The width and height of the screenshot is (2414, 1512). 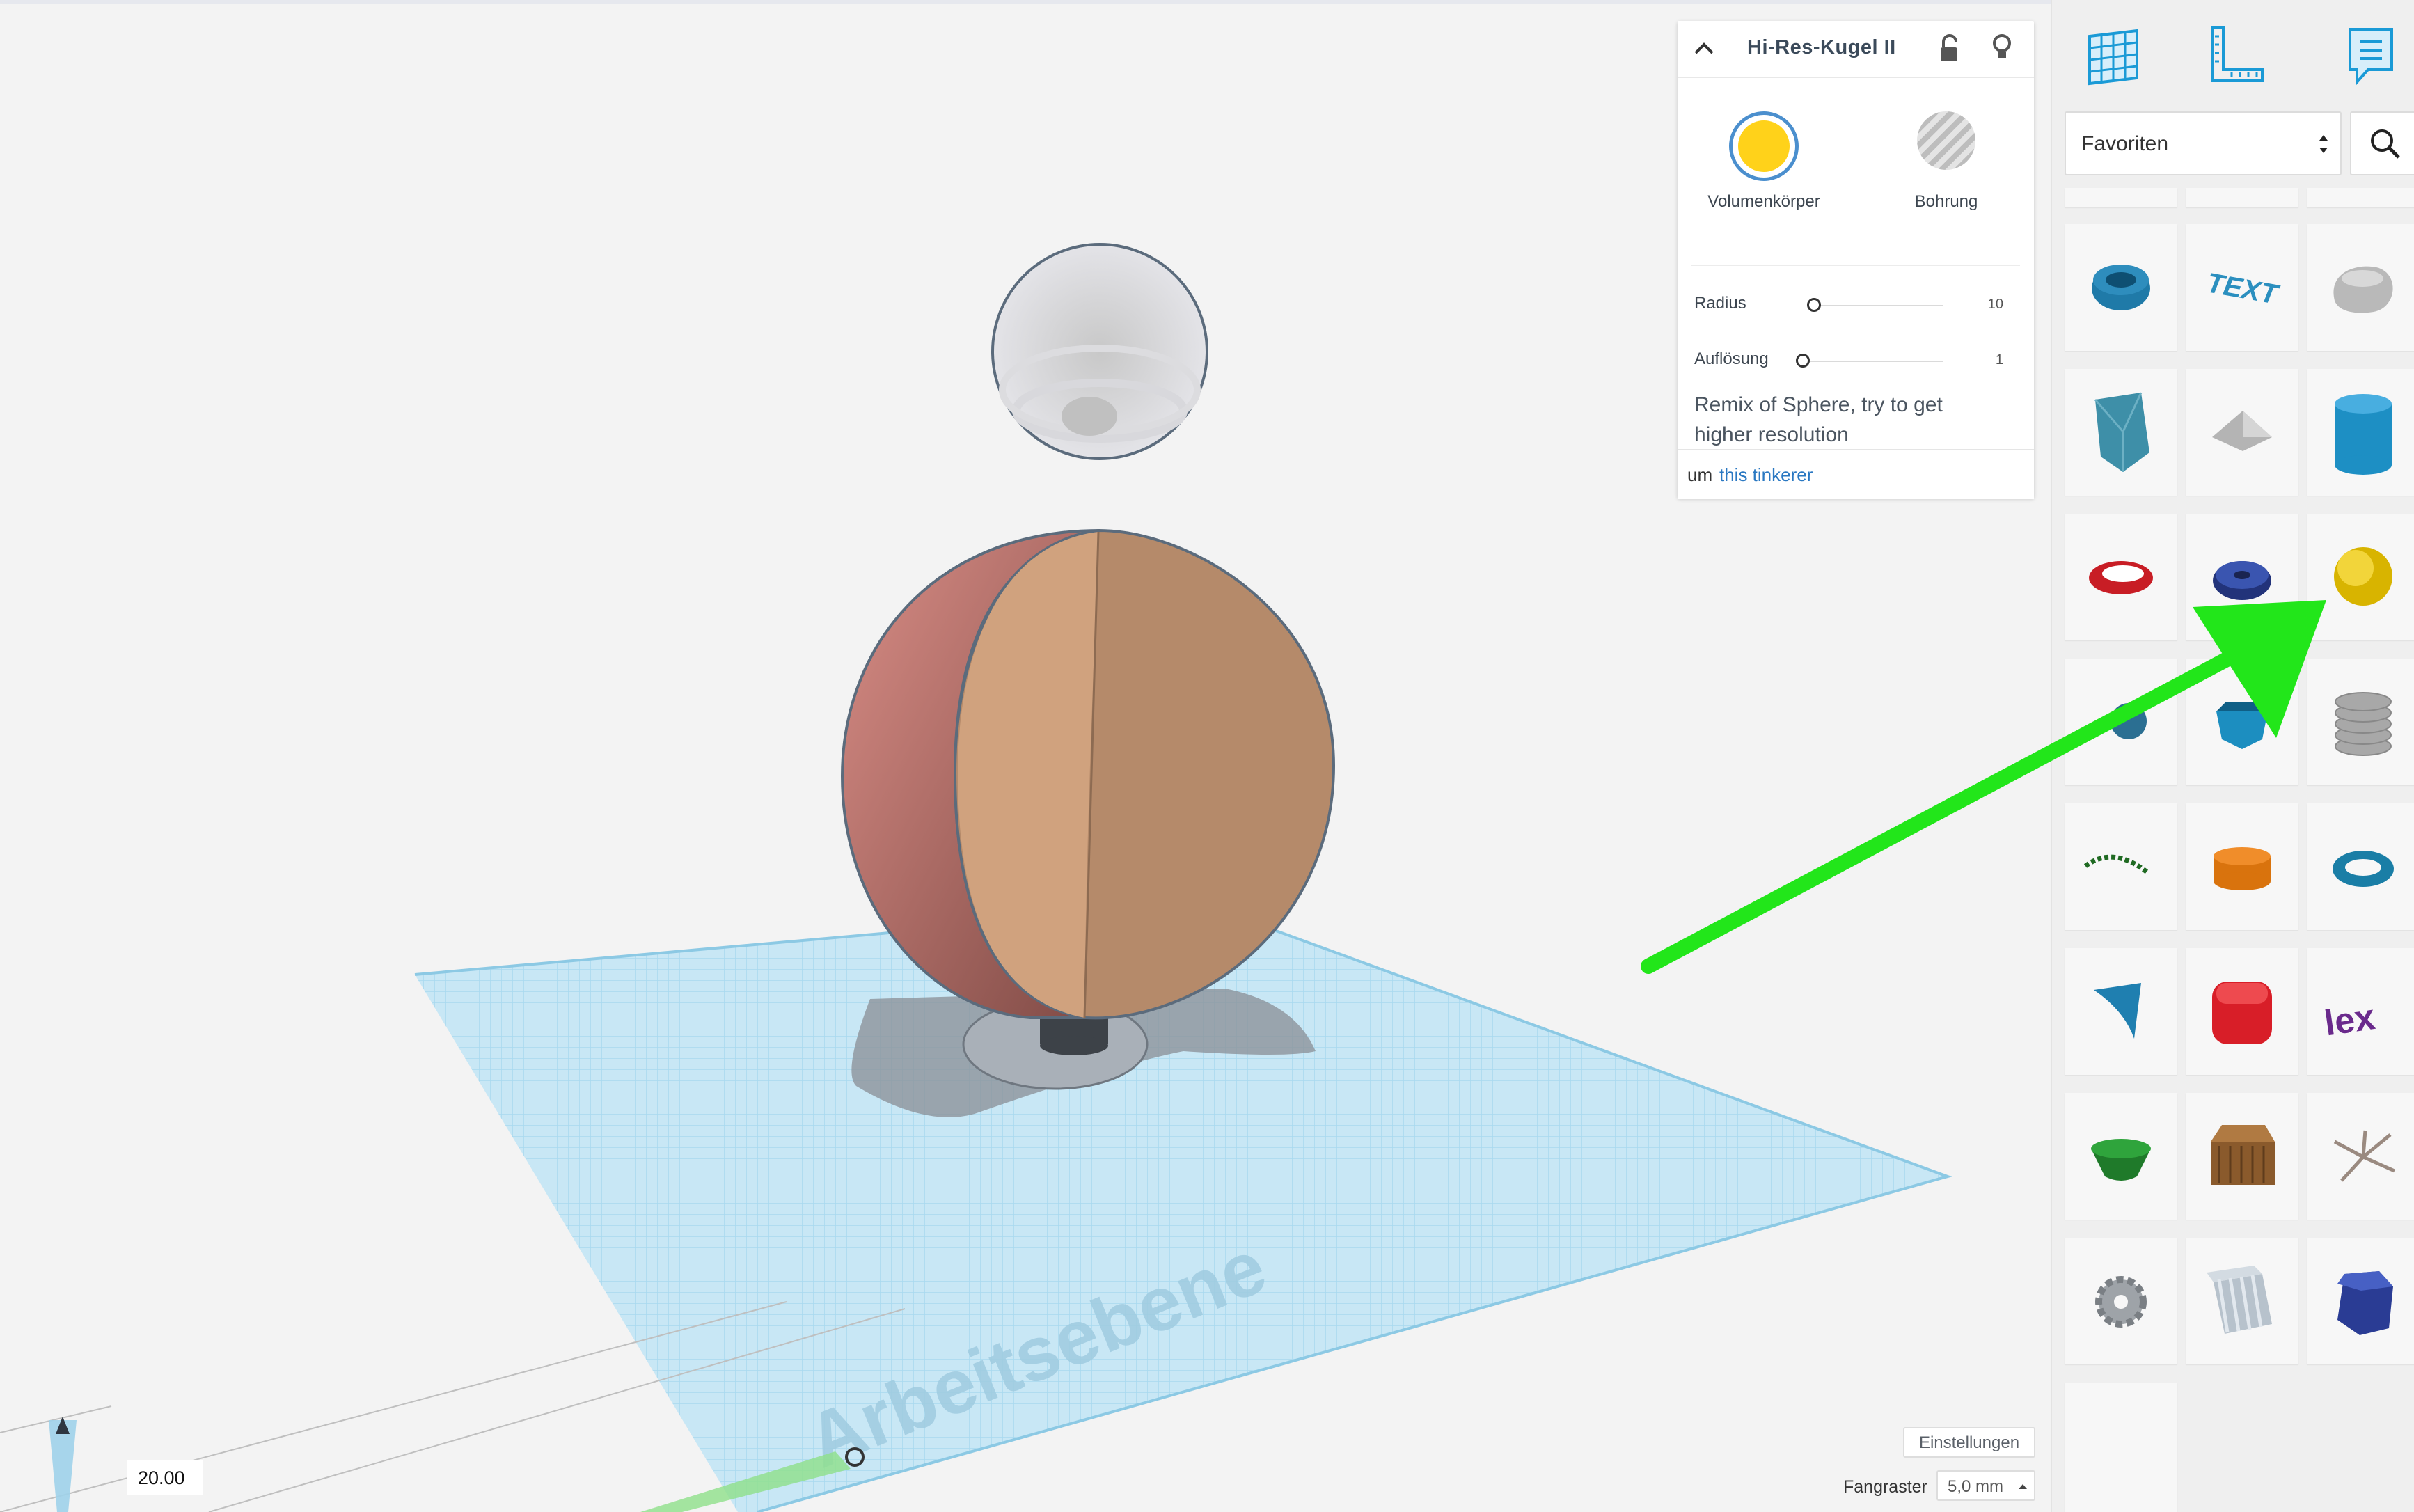 I want to click on shape-tile-blue-hex-cup, so click(x=2242, y=722).